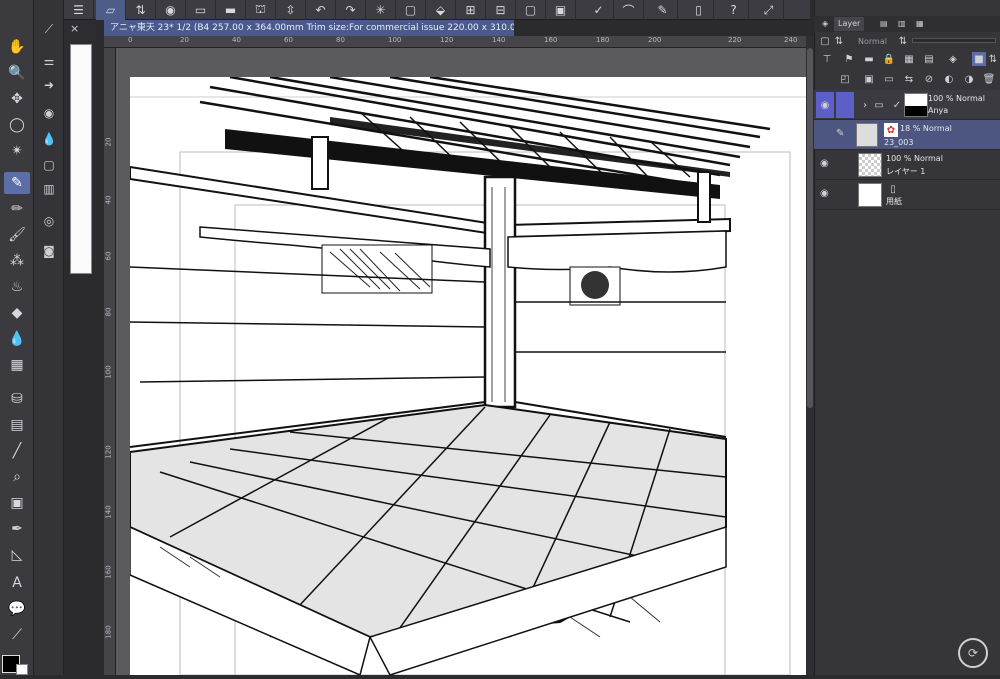  What do you see at coordinates (79, 10) in the screenshot?
I see `hamburger-menu-icon: ☰` at bounding box center [79, 10].